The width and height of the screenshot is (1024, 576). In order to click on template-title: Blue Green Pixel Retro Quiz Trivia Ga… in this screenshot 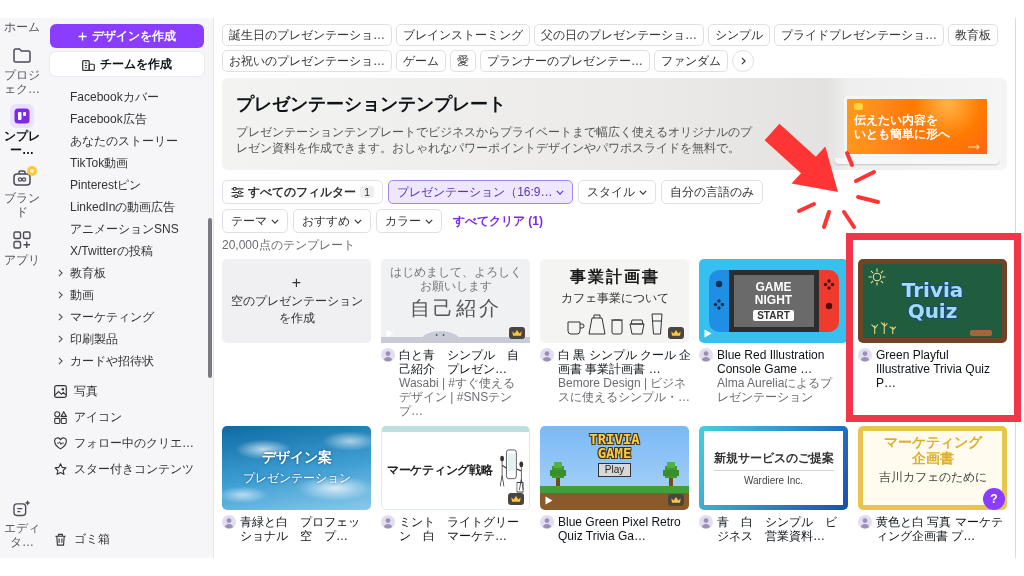, I will do `click(626, 529)`.